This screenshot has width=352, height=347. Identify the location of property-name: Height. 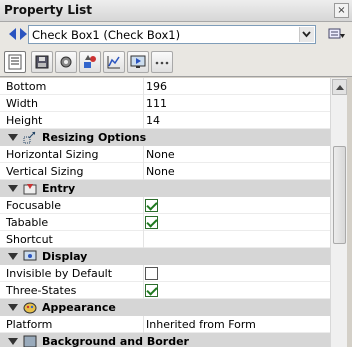
(24, 120).